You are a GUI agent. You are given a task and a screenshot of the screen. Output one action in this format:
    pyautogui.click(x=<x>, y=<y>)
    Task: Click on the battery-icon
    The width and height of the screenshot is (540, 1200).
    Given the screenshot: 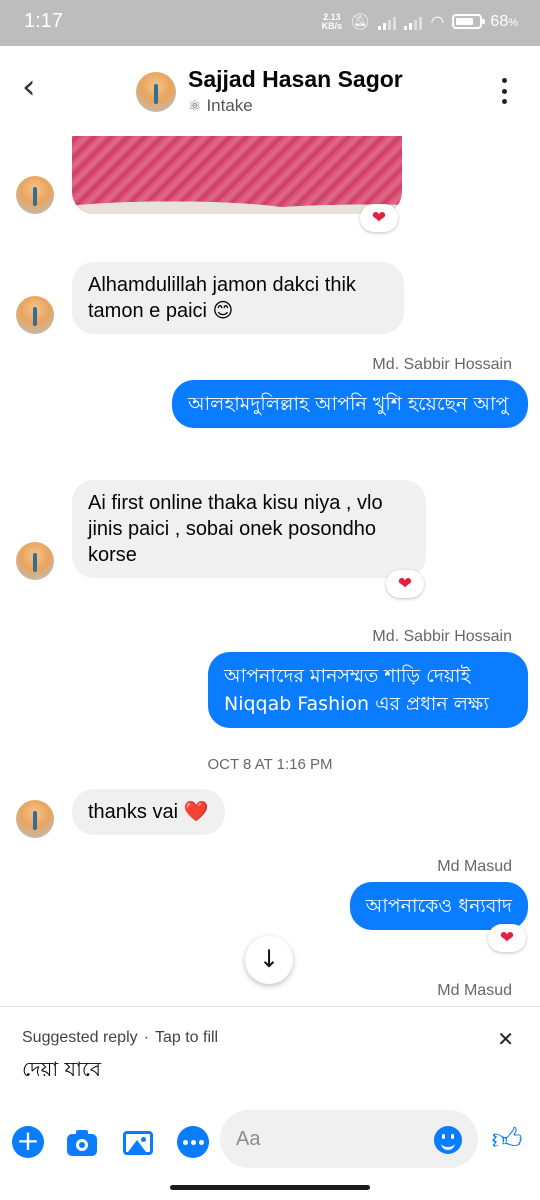 What is the action you would take?
    pyautogui.click(x=469, y=21)
    